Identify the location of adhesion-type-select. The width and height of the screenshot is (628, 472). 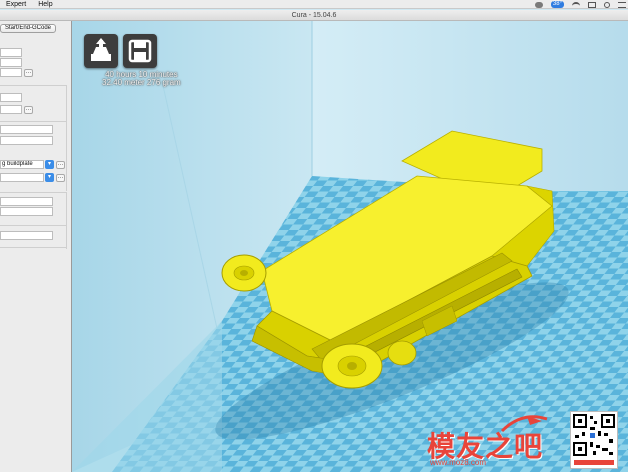
(22, 177).